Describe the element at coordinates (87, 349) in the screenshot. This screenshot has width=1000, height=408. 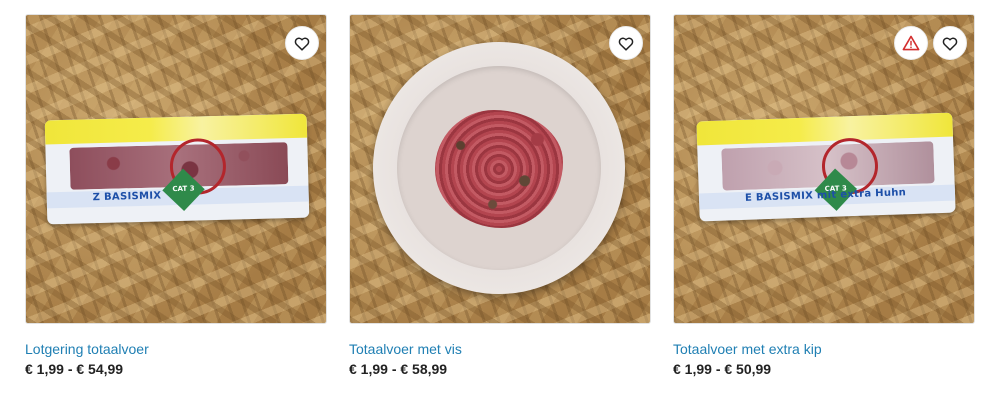
I see `product-title-link: Lotgering totaalvoer` at that location.